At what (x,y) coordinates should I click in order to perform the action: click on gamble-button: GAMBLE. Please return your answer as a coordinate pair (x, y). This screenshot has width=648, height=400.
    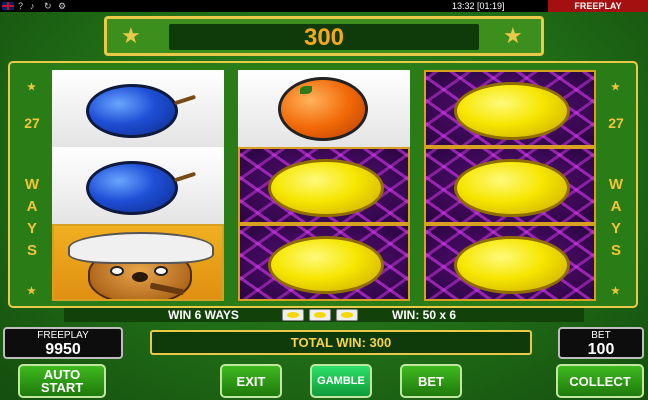
    Looking at the image, I should click on (341, 381).